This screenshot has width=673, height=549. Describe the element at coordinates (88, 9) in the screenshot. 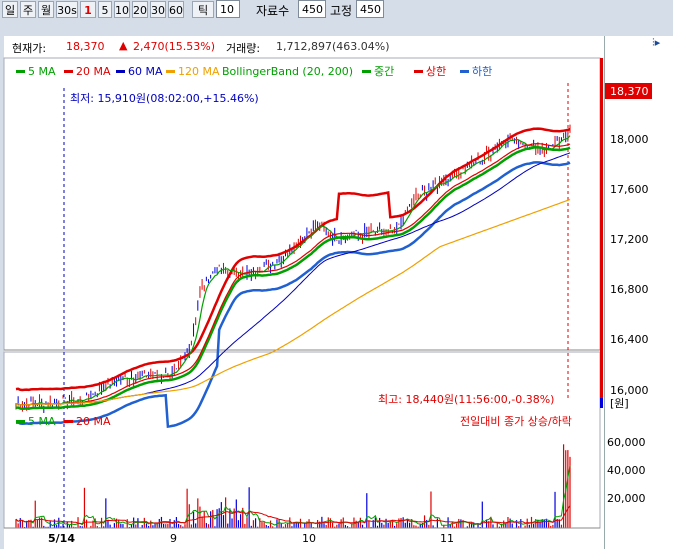

I see `period-1min-button: 1` at that location.